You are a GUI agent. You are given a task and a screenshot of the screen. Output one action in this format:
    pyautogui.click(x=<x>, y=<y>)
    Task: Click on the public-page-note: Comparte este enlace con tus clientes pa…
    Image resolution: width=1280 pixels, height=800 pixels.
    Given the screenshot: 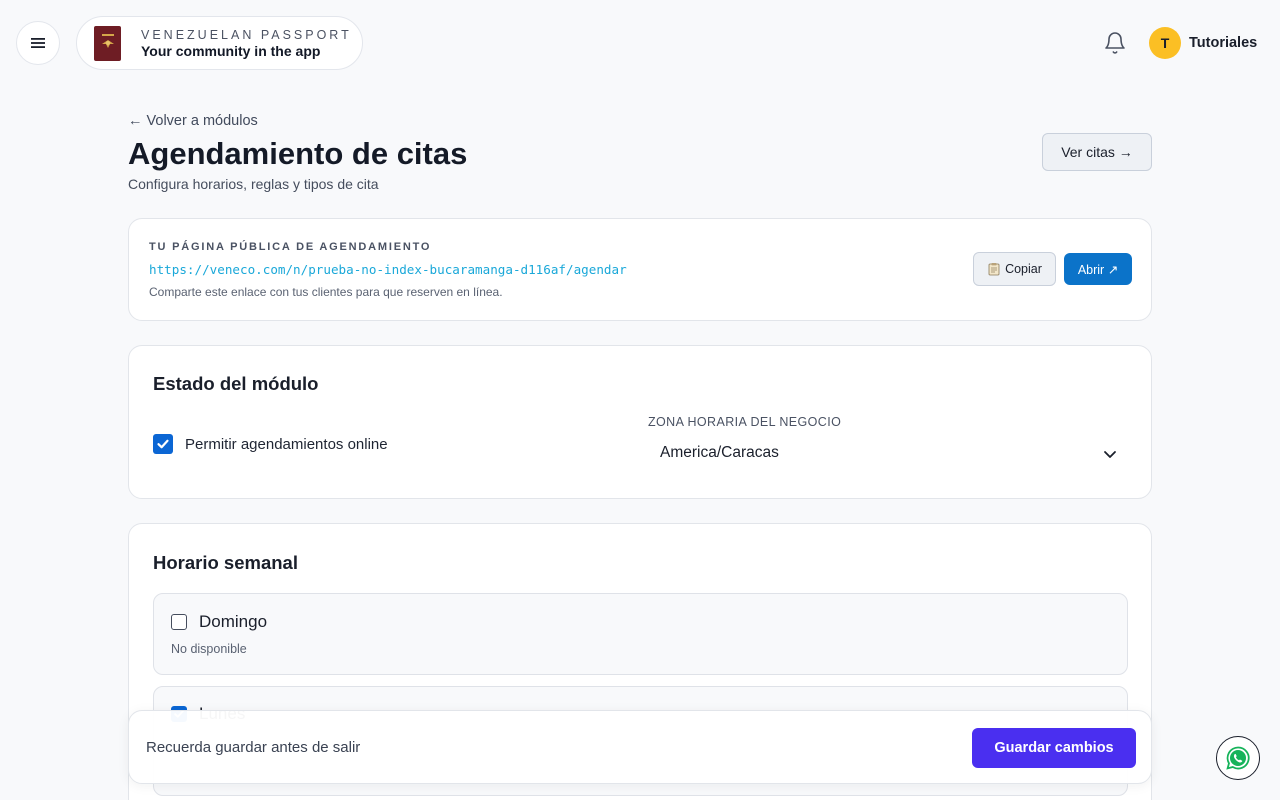 What is the action you would take?
    pyautogui.click(x=326, y=292)
    